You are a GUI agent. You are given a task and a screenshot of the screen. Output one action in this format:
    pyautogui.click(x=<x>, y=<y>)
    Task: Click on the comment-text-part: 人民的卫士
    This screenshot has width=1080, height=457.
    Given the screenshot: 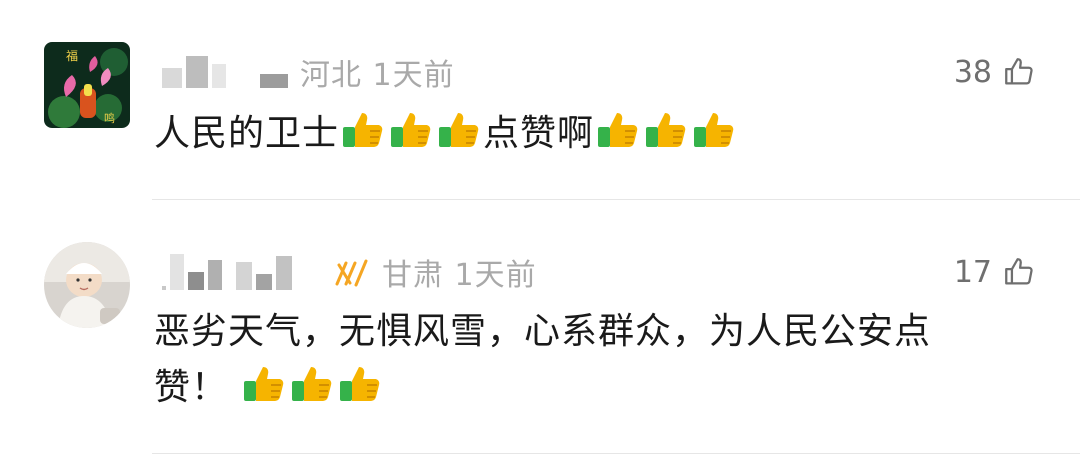 What is the action you would take?
    pyautogui.click(x=247, y=133)
    